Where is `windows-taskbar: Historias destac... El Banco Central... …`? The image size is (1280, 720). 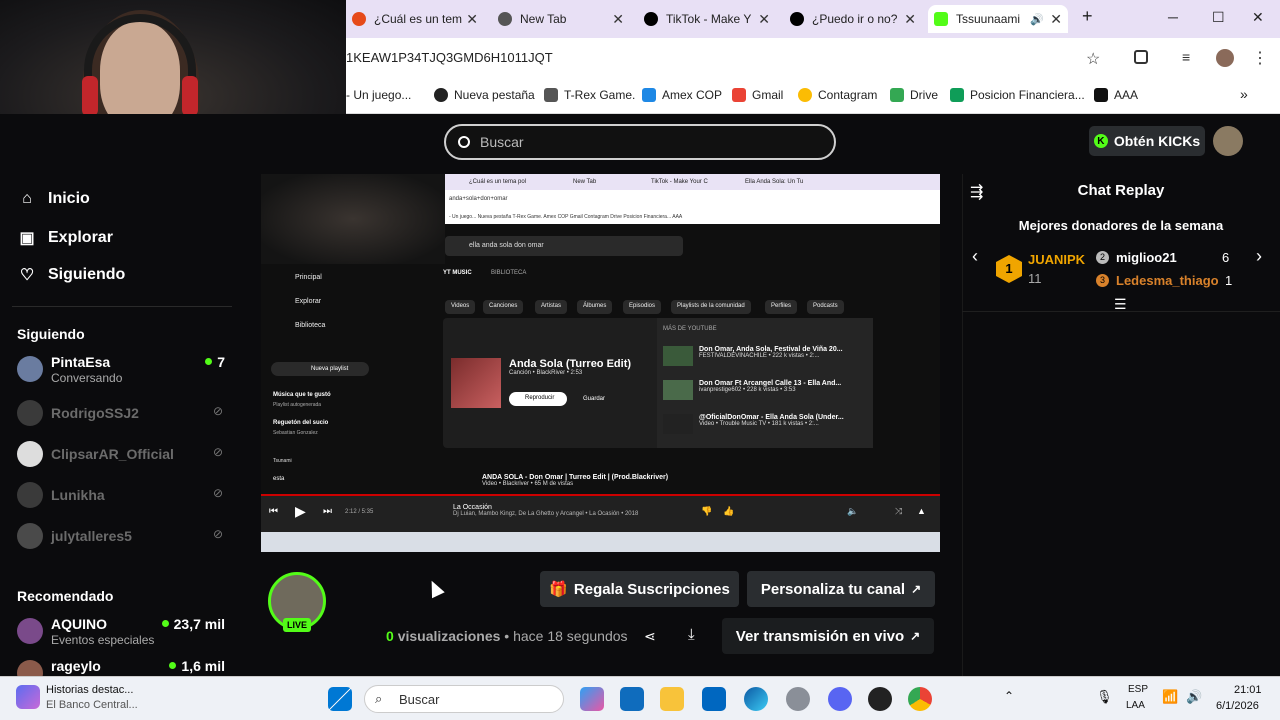 windows-taskbar: Historias destac... El Banco Central... … is located at coordinates (640, 698).